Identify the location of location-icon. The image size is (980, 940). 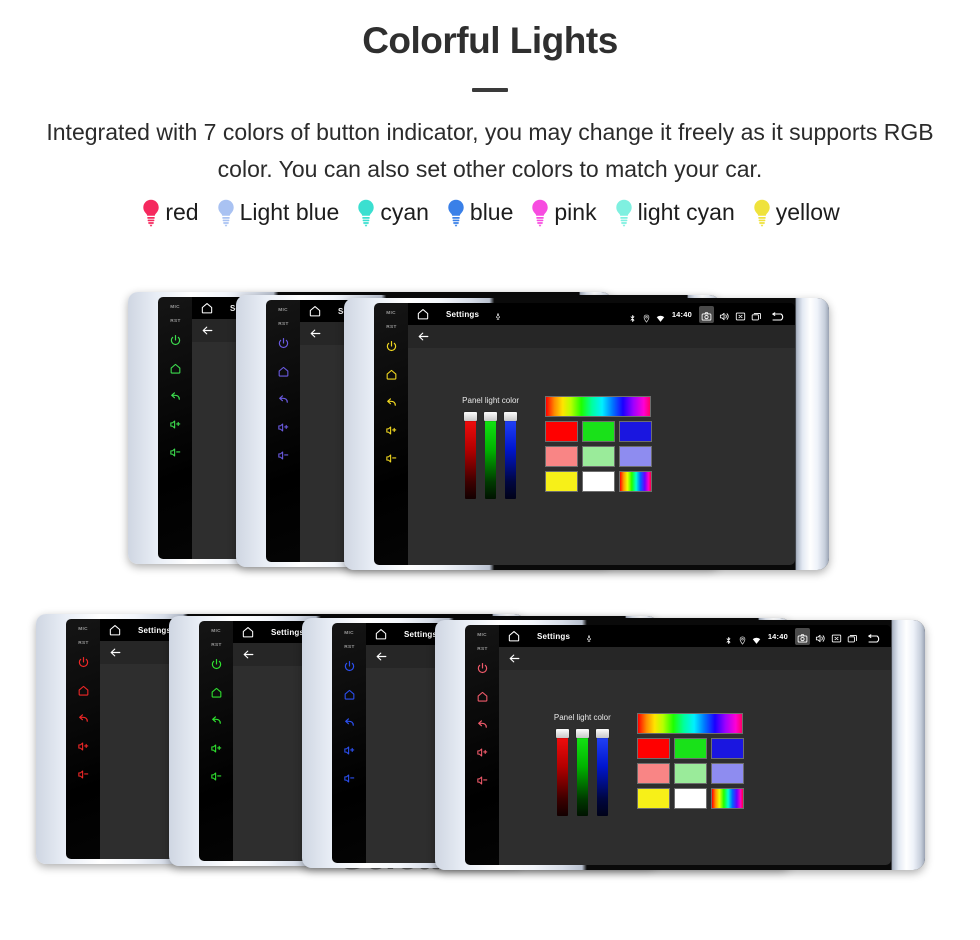
(742, 638).